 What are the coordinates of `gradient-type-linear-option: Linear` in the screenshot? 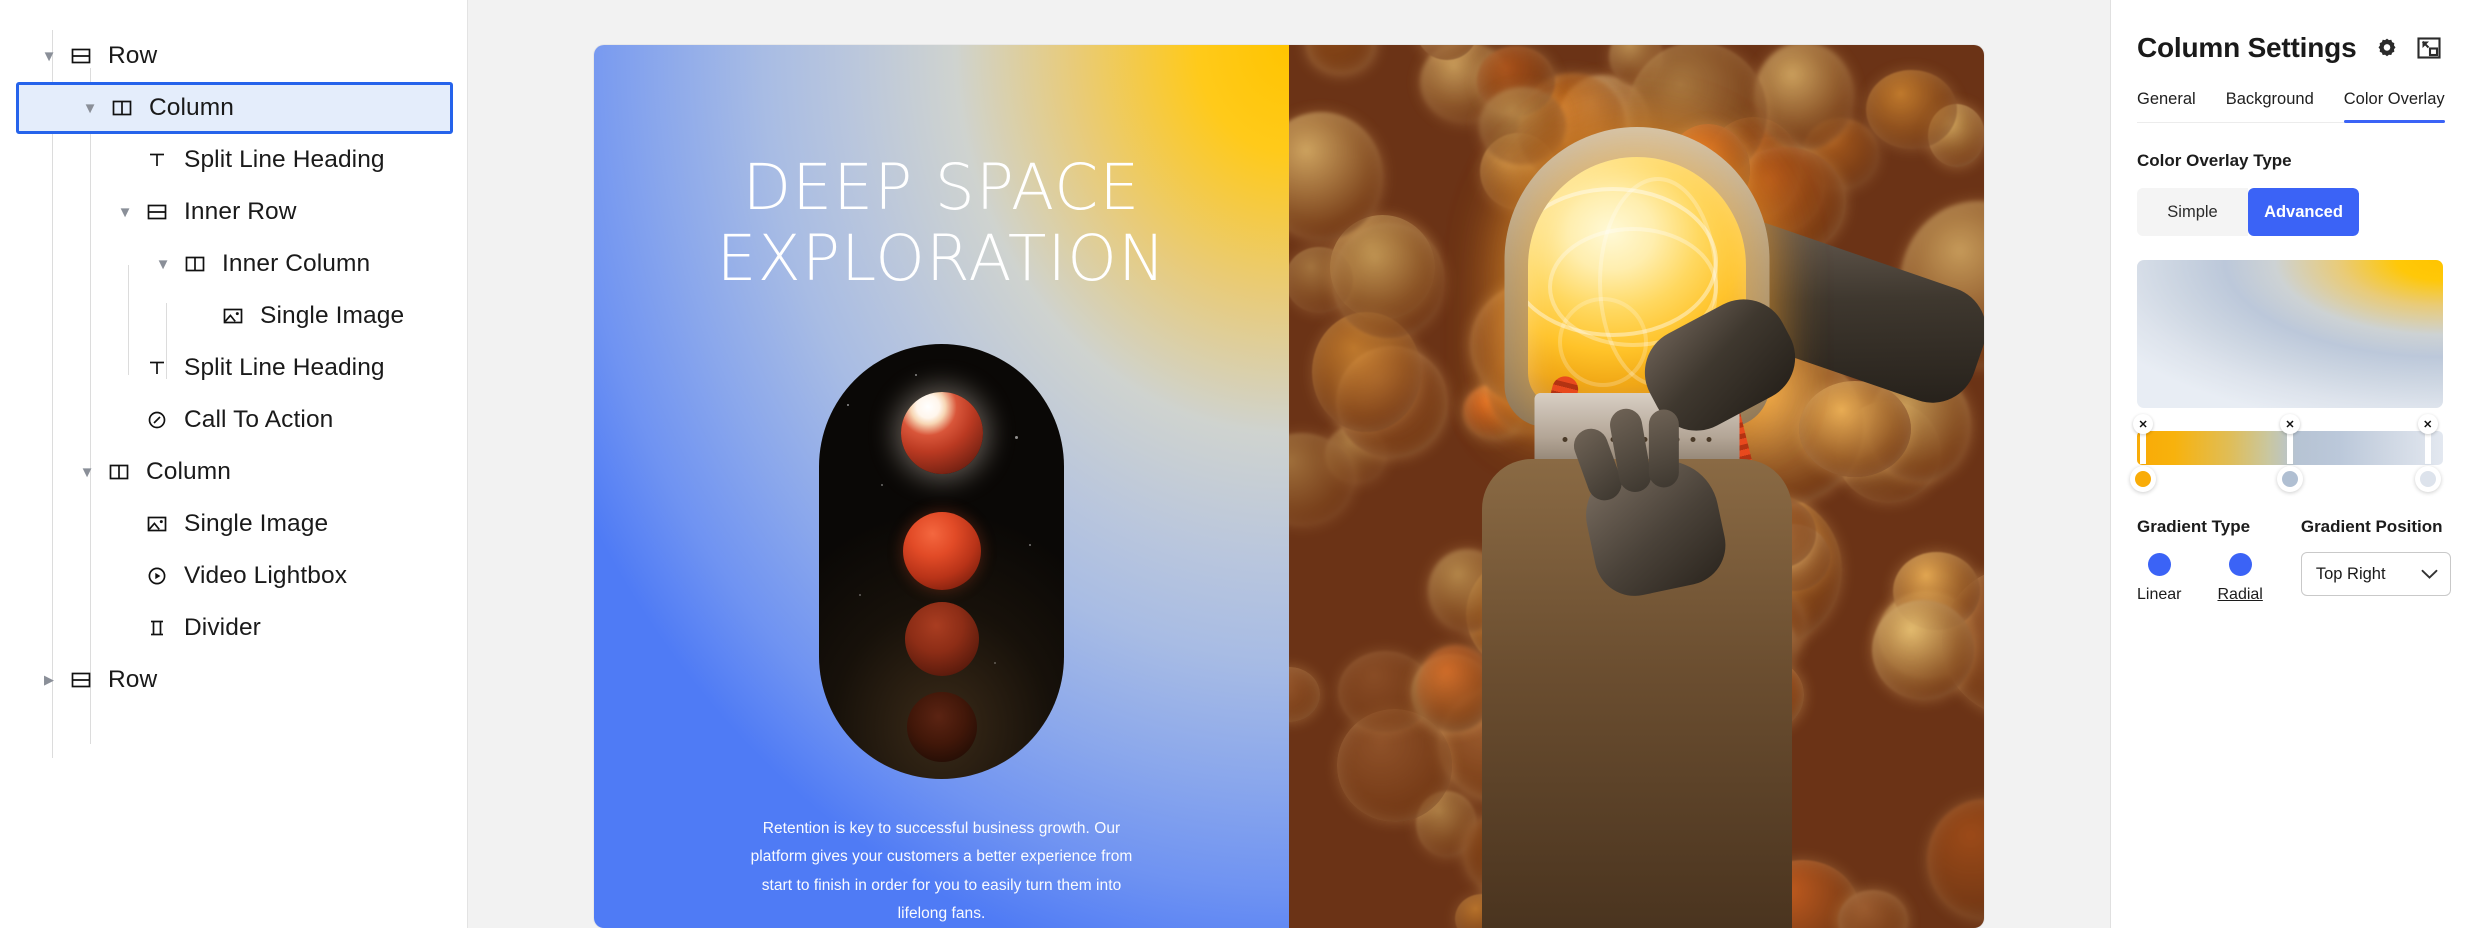 It's located at (2159, 578).